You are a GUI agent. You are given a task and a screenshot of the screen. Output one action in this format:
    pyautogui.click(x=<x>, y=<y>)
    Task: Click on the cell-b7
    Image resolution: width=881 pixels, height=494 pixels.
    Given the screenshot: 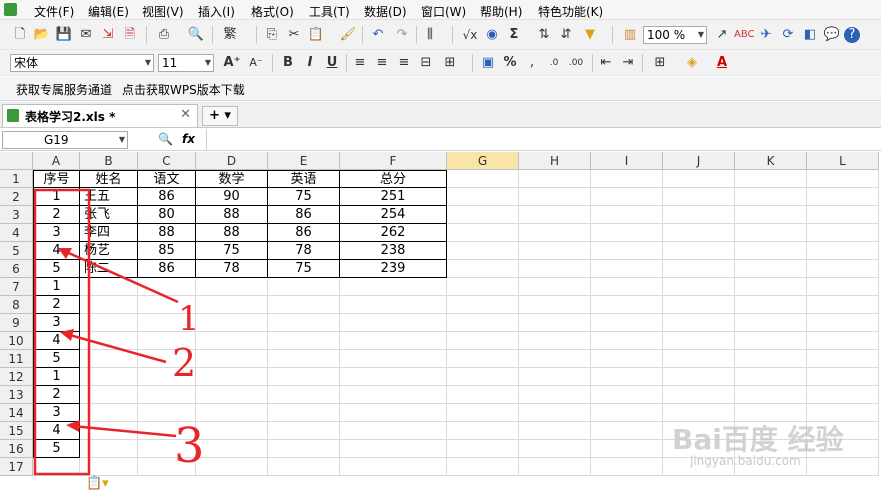 What is the action you would take?
    pyautogui.click(x=109, y=287)
    